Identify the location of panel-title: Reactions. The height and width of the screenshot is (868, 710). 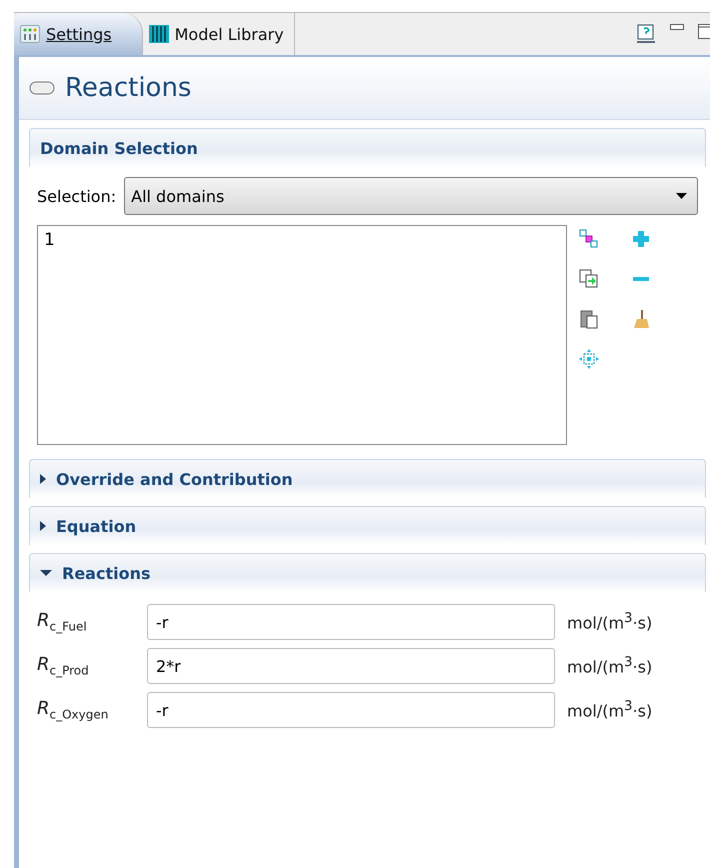
(128, 88).